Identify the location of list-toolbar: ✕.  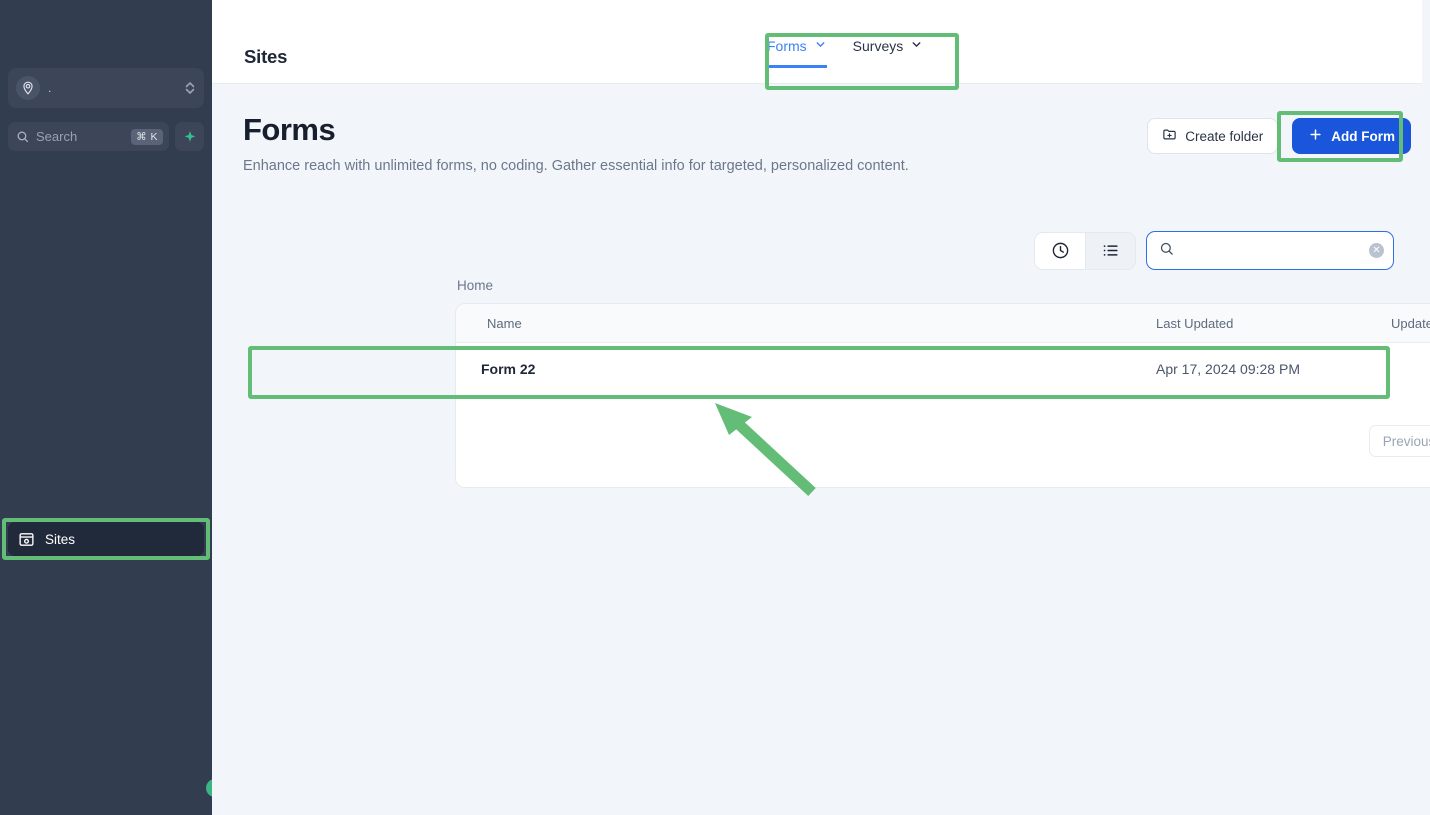
(1214, 250).